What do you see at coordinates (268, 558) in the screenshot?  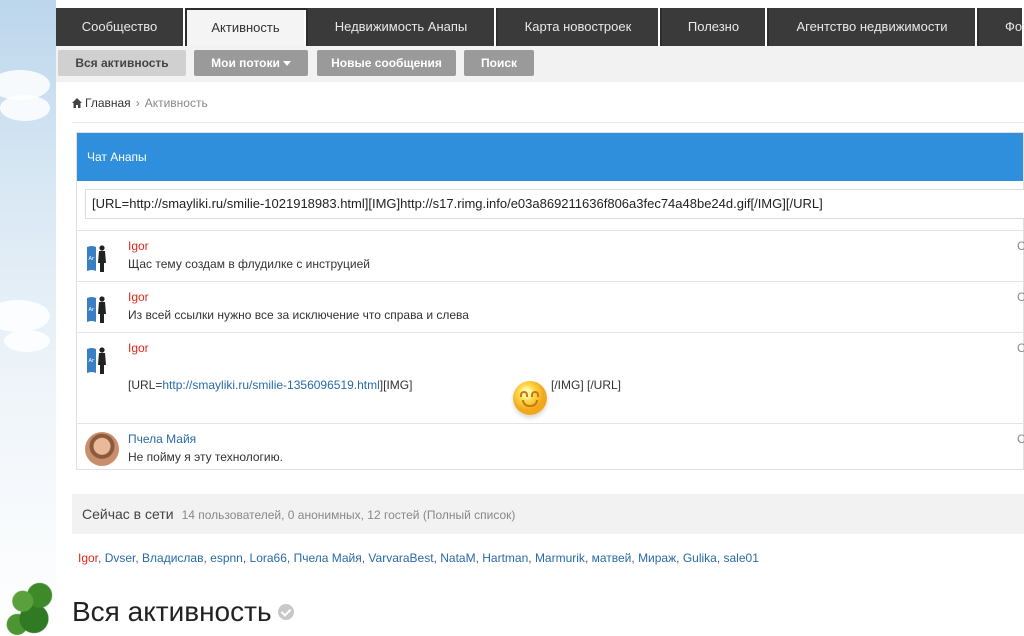 I see `online-user-link: Lora66` at bounding box center [268, 558].